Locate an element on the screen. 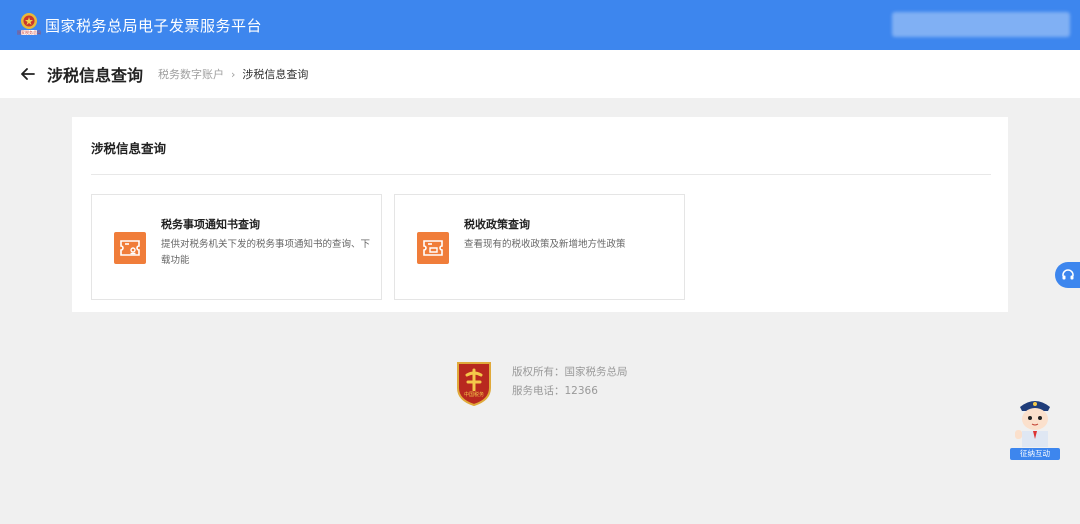 This screenshot has height=524, width=1080. service-description: 查看现有的税收政策及新增地方性政策 is located at coordinates (545, 244).